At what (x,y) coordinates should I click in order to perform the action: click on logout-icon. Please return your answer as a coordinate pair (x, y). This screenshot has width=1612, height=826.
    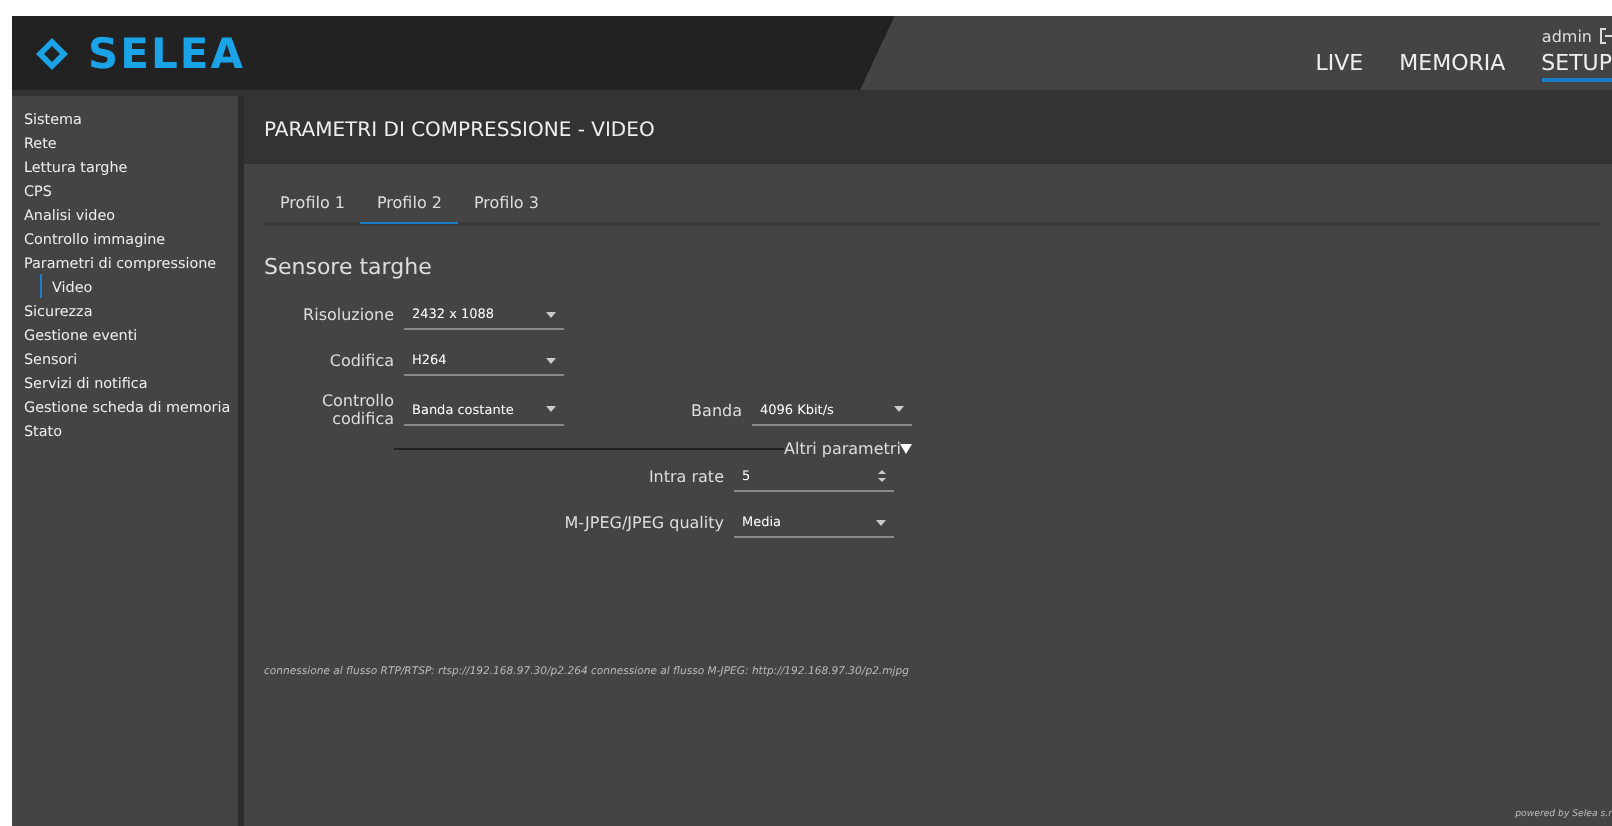
    Looking at the image, I should click on (1606, 36).